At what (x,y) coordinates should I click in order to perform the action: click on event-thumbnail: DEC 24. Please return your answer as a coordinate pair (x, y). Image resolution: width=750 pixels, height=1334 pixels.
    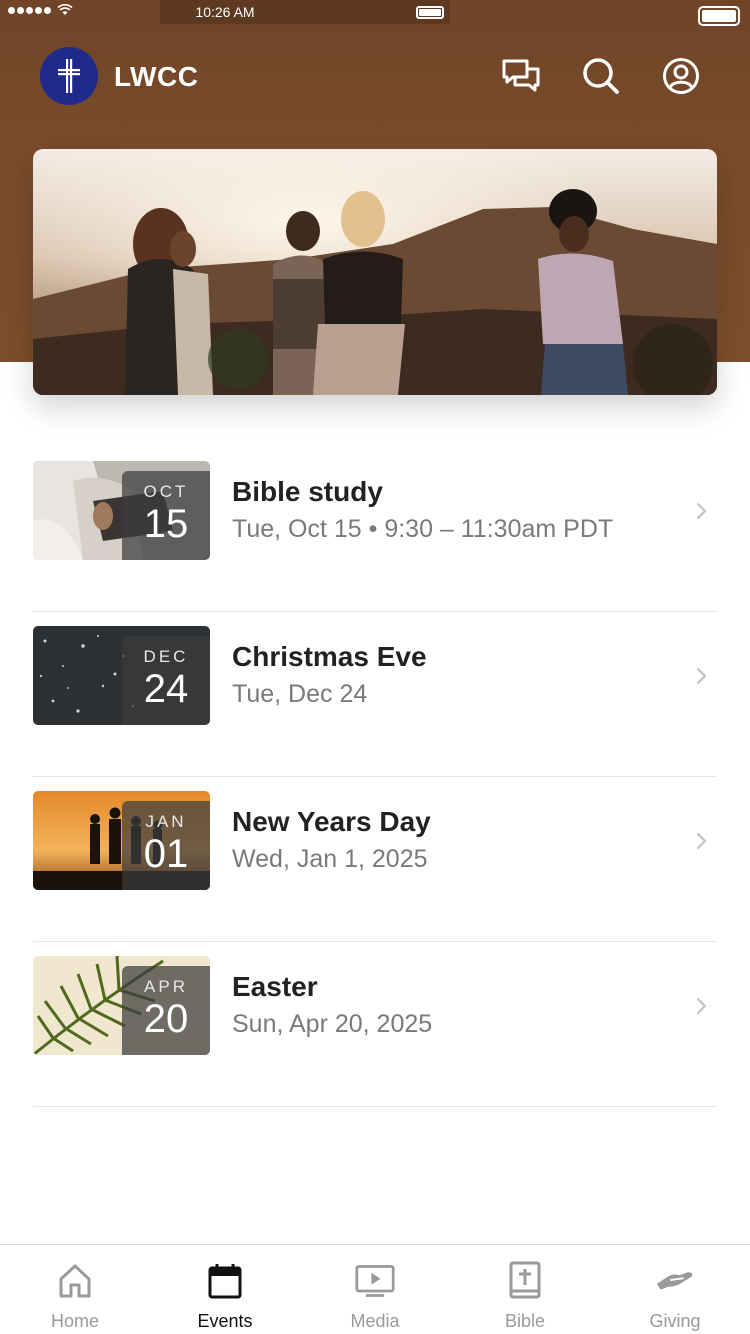
    Looking at the image, I should click on (121, 675).